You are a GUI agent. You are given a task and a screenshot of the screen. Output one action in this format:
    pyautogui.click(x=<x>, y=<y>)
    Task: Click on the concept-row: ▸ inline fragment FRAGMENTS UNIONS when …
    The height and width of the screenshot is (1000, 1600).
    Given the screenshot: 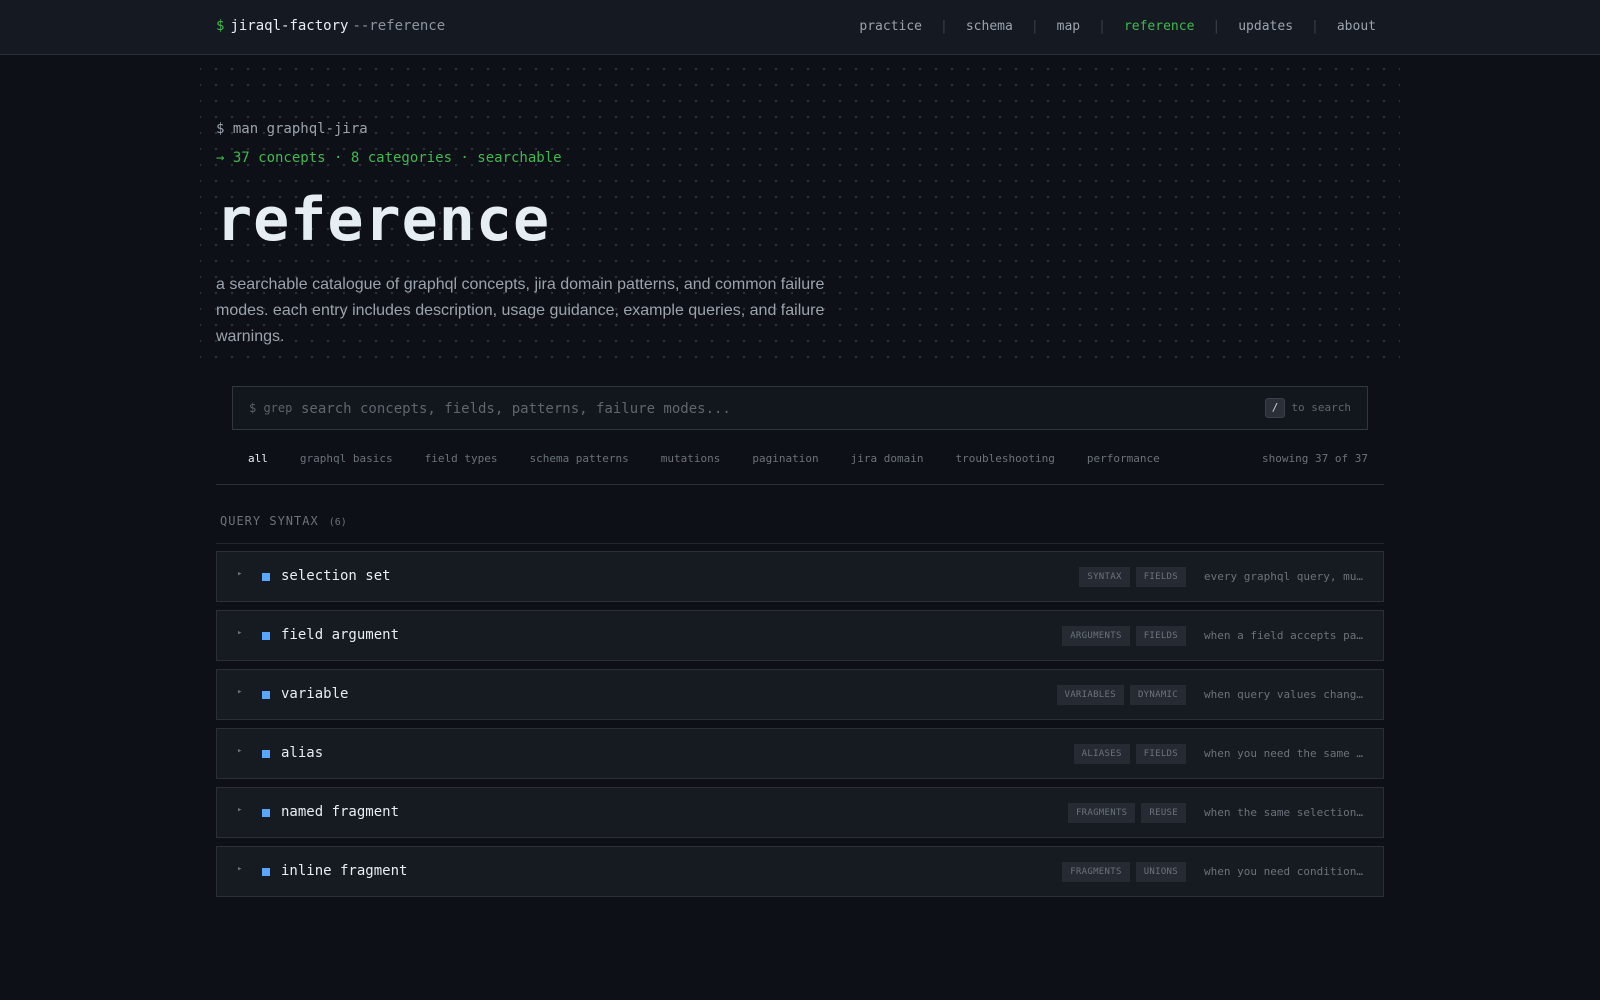 What is the action you would take?
    pyautogui.click(x=800, y=871)
    